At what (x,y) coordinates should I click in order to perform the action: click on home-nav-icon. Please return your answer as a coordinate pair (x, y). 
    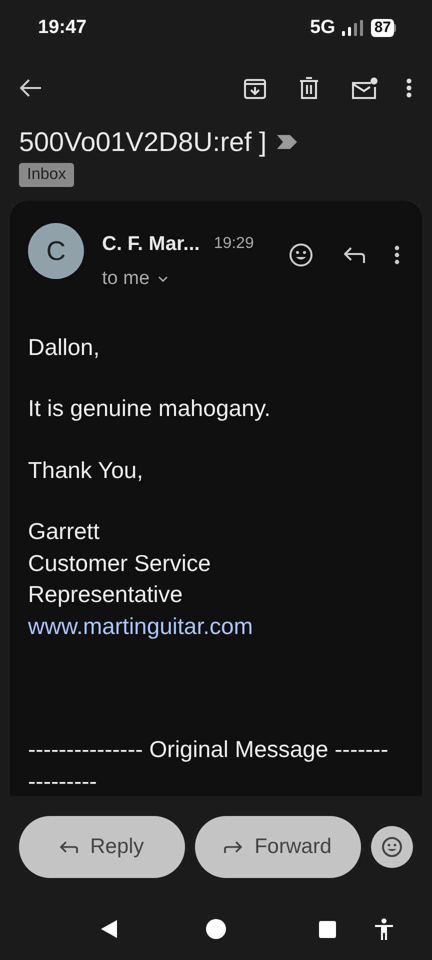
    Looking at the image, I should click on (216, 929).